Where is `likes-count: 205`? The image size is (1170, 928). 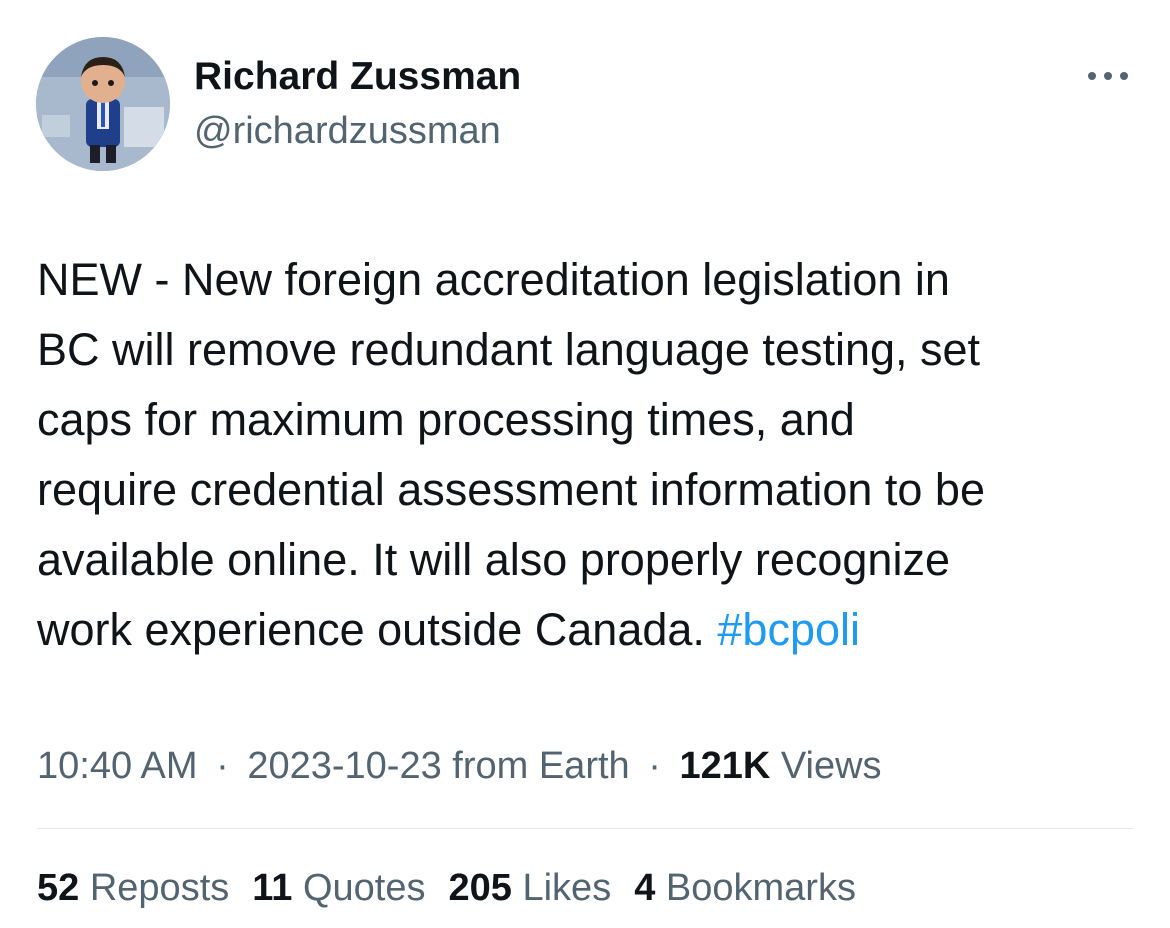 likes-count: 205 is located at coordinates (480, 888).